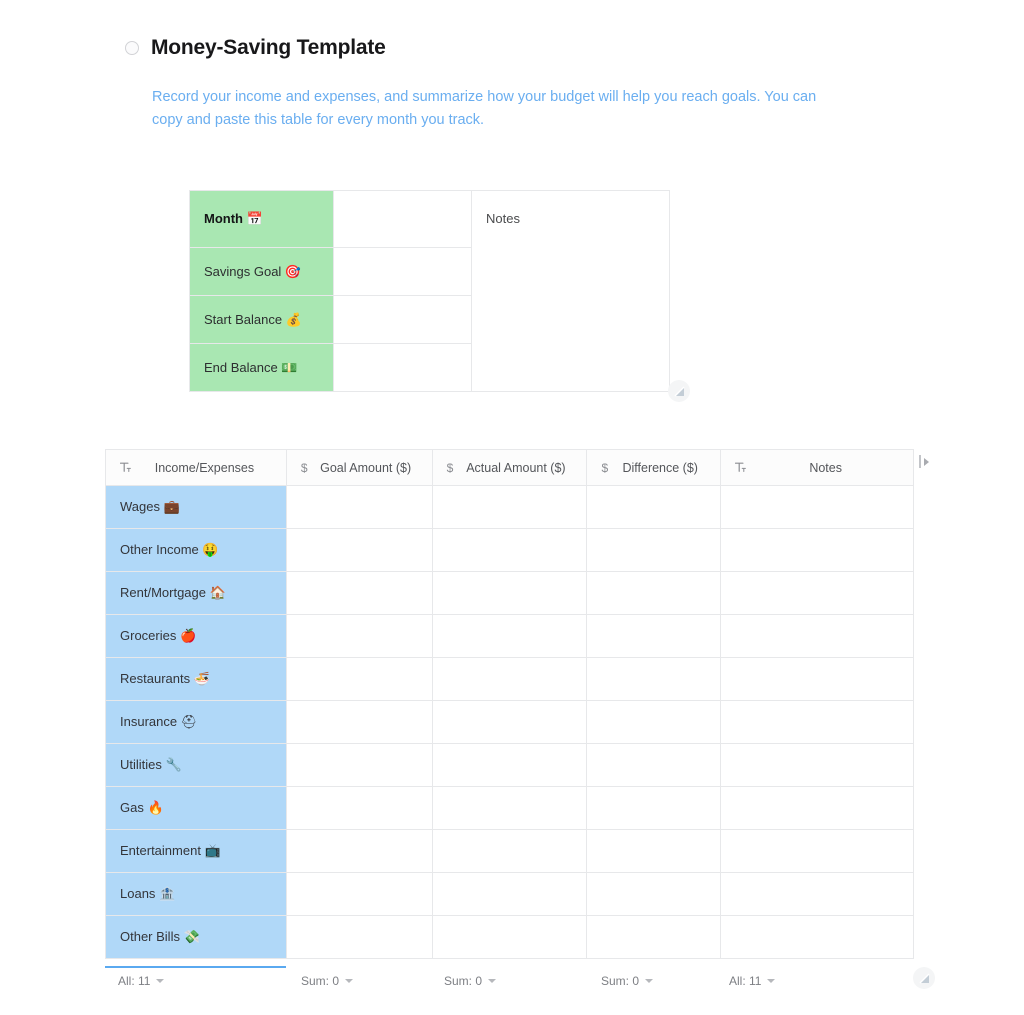 Image resolution: width=1024 pixels, height=1015 pixels. What do you see at coordinates (327, 981) in the screenshot?
I see `aggregate-goal-amount: Sum: 0` at bounding box center [327, 981].